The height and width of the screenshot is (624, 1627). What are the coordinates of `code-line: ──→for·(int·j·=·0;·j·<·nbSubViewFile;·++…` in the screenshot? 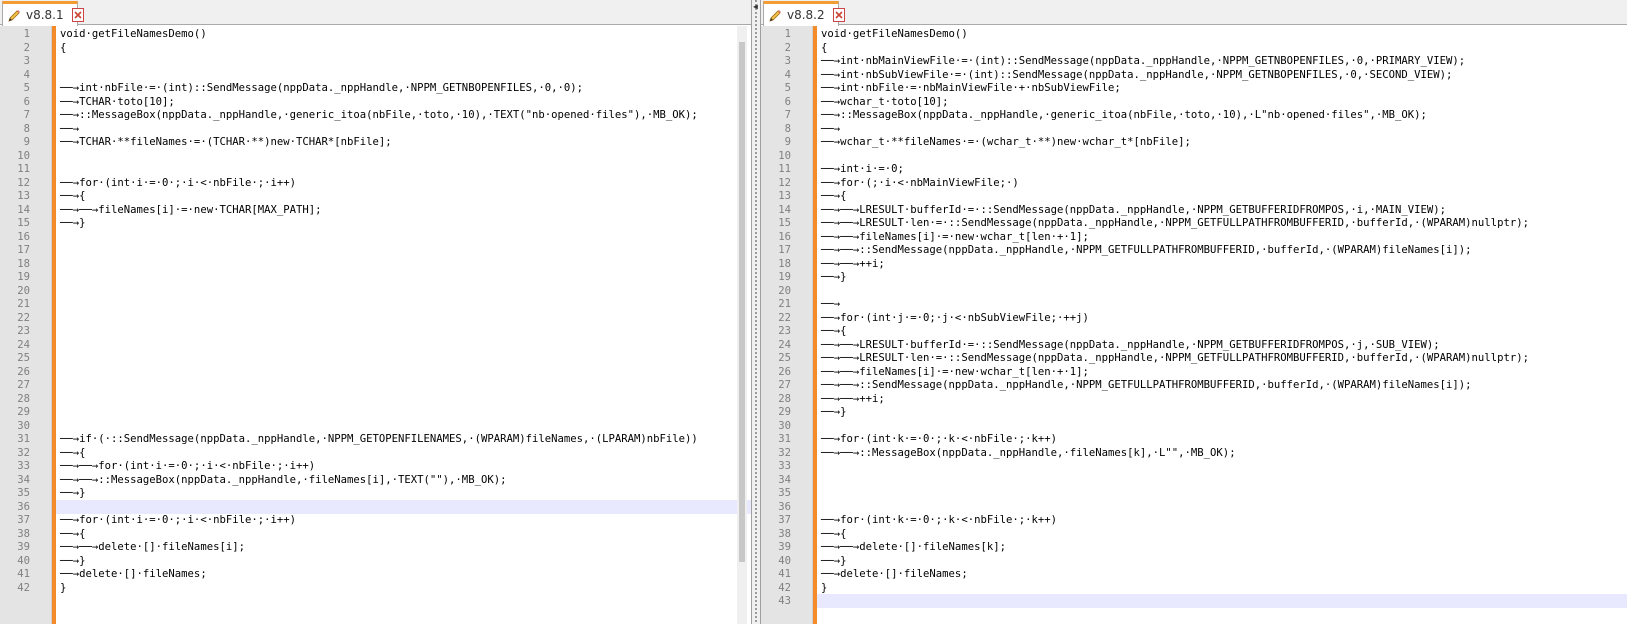 It's located at (1222, 318).